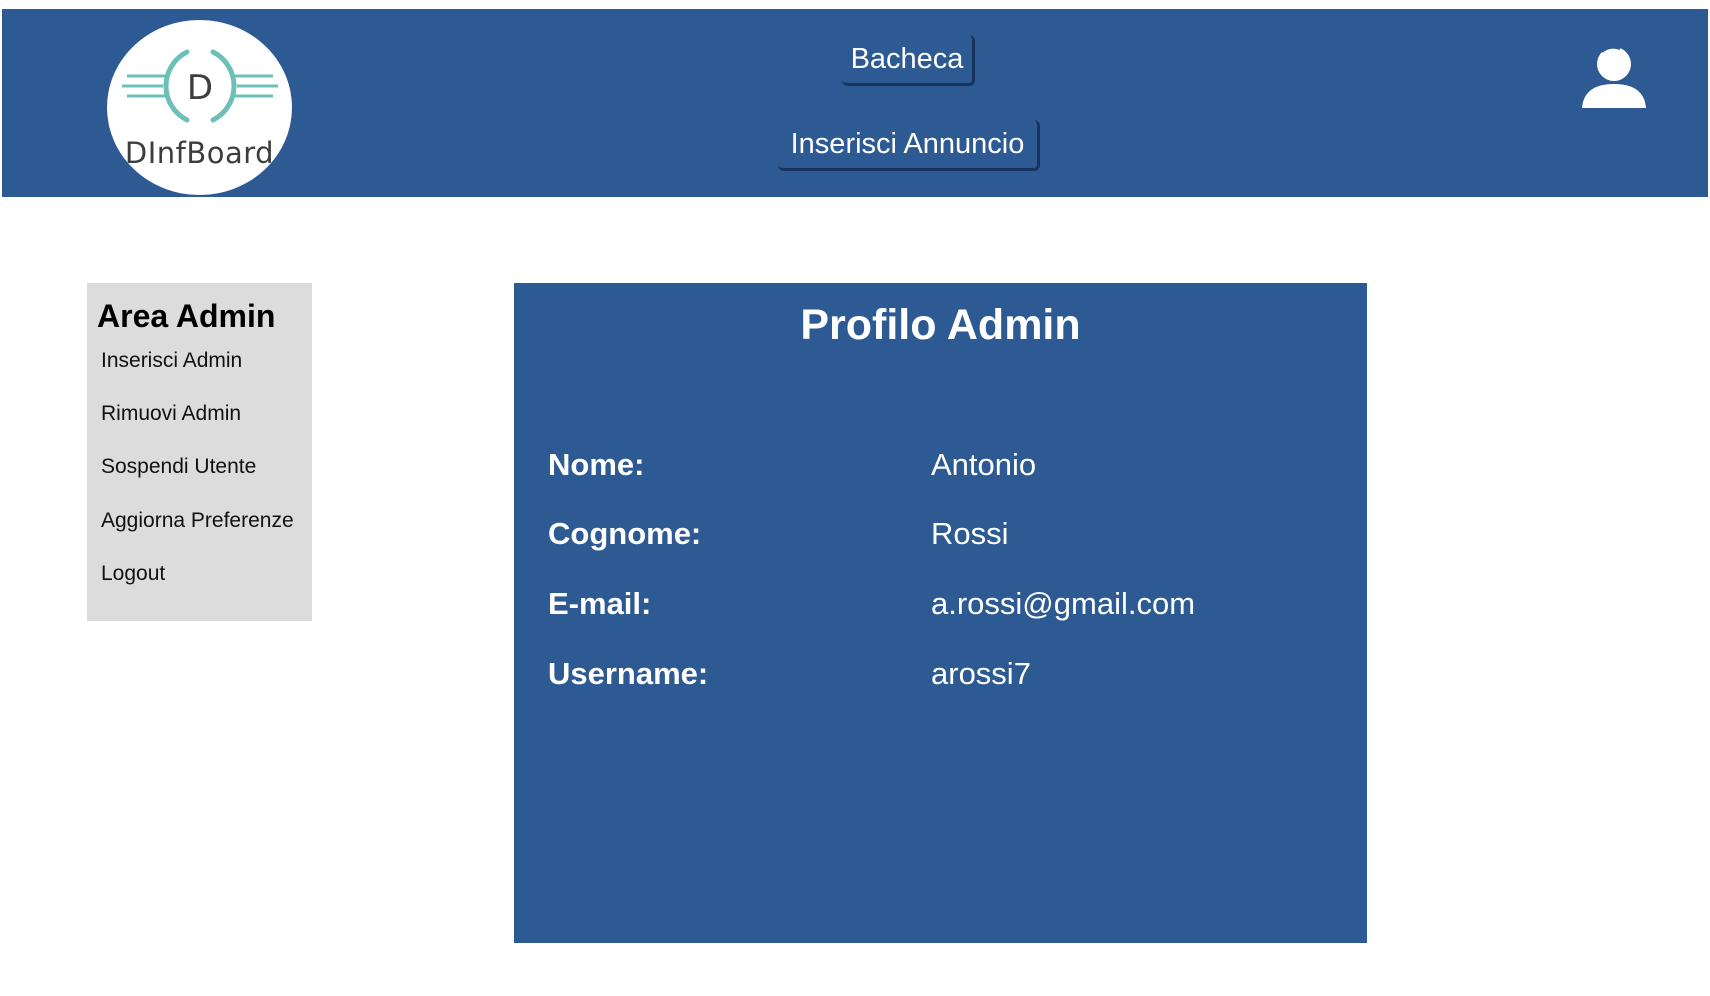 Image resolution: width=1710 pixels, height=996 pixels. I want to click on sidebar-item-sospendi-utente: Sospendi Utente, so click(178, 467).